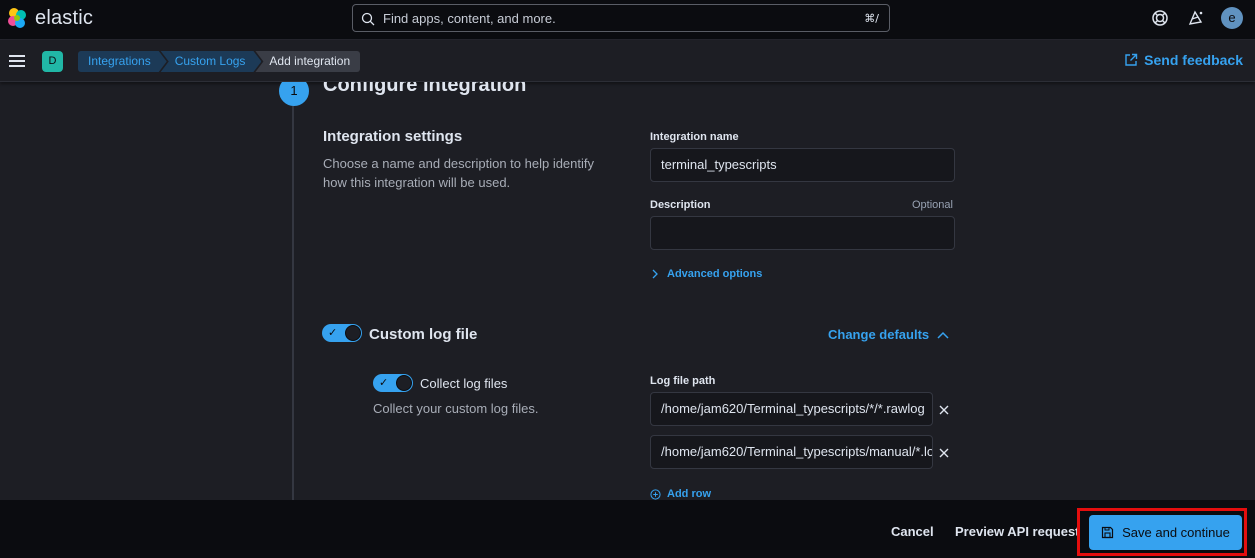 The width and height of the screenshot is (1255, 558). What do you see at coordinates (1176, 532) in the screenshot?
I see `save-and-continue-label: Save and continue` at bounding box center [1176, 532].